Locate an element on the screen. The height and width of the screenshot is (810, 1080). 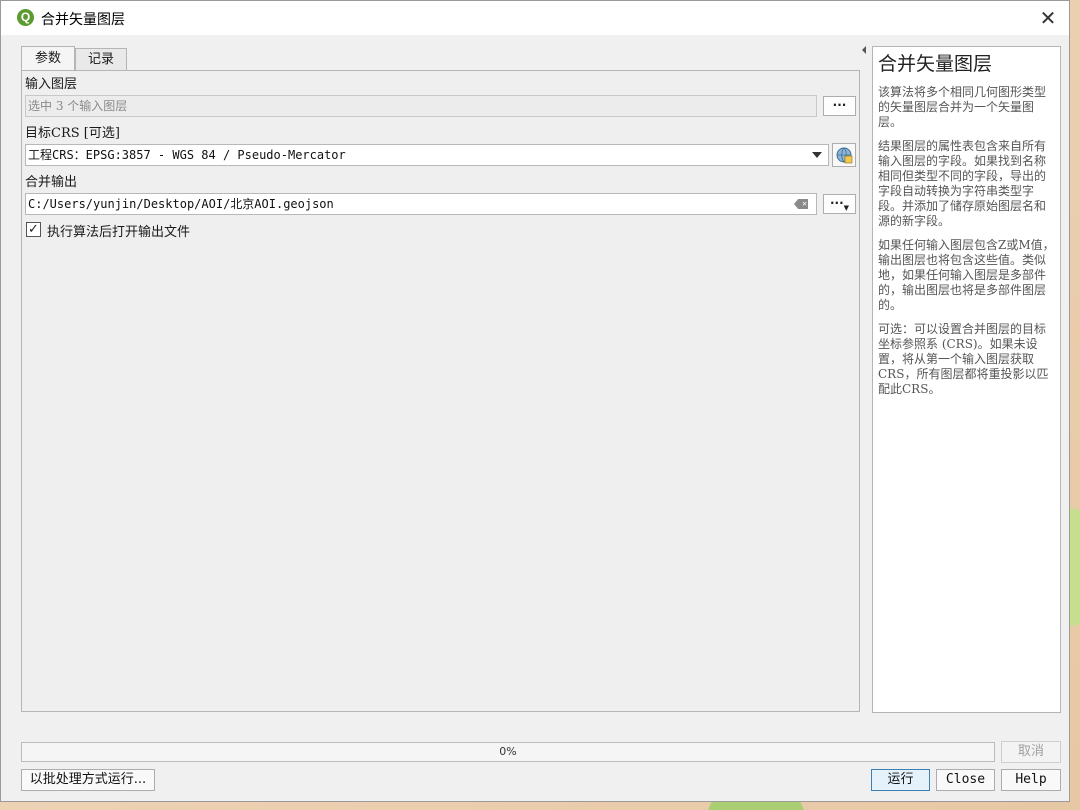
run-button: 运行 is located at coordinates (900, 780).